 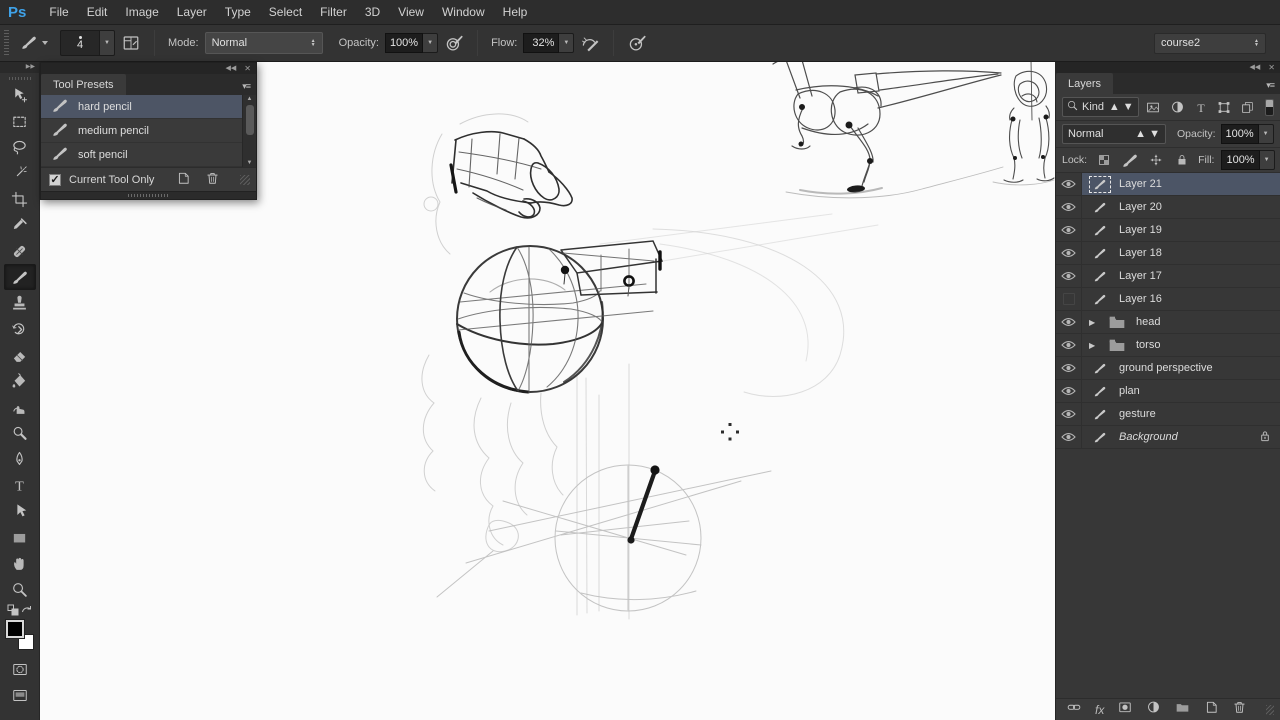 What do you see at coordinates (6, 43) in the screenshot?
I see `options-grip-handle` at bounding box center [6, 43].